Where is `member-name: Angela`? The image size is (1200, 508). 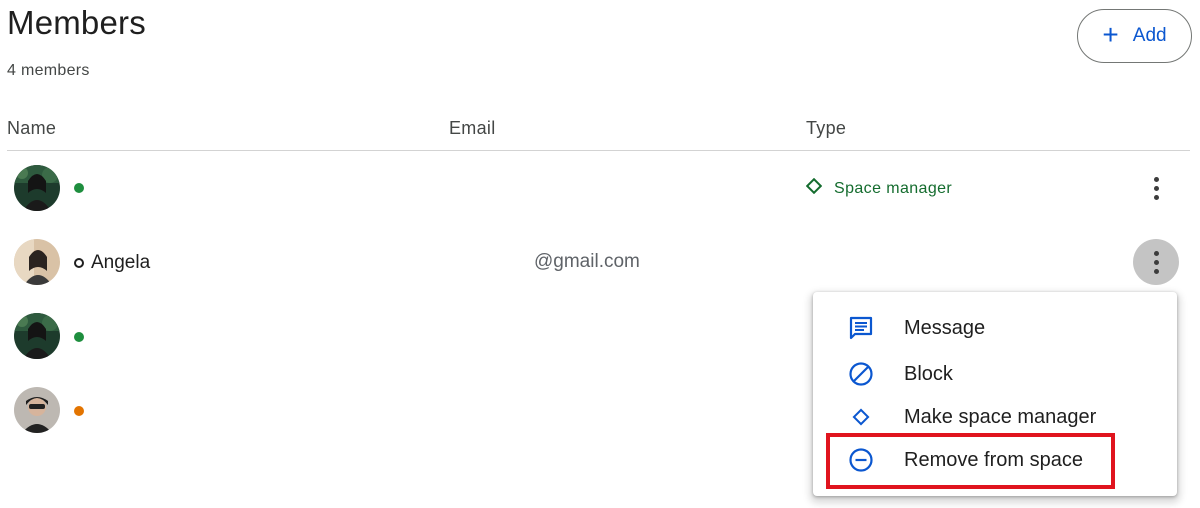
member-name: Angela is located at coordinates (121, 262).